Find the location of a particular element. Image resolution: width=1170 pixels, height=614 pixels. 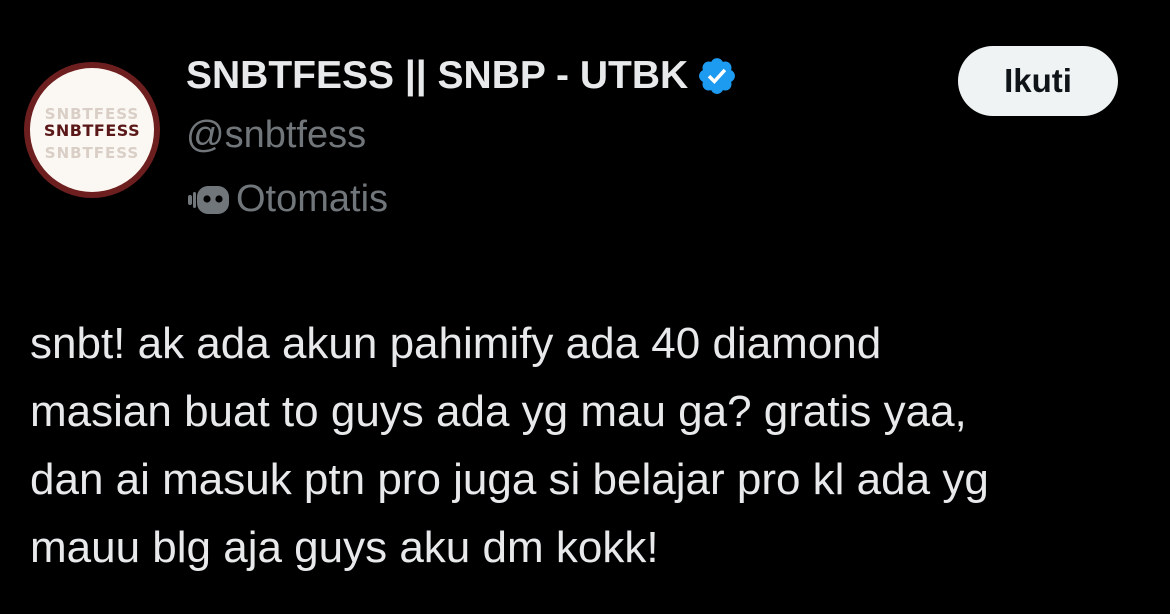

author-display-name: SNBTFESS || SNBP - UTBK is located at coordinates (437, 76).